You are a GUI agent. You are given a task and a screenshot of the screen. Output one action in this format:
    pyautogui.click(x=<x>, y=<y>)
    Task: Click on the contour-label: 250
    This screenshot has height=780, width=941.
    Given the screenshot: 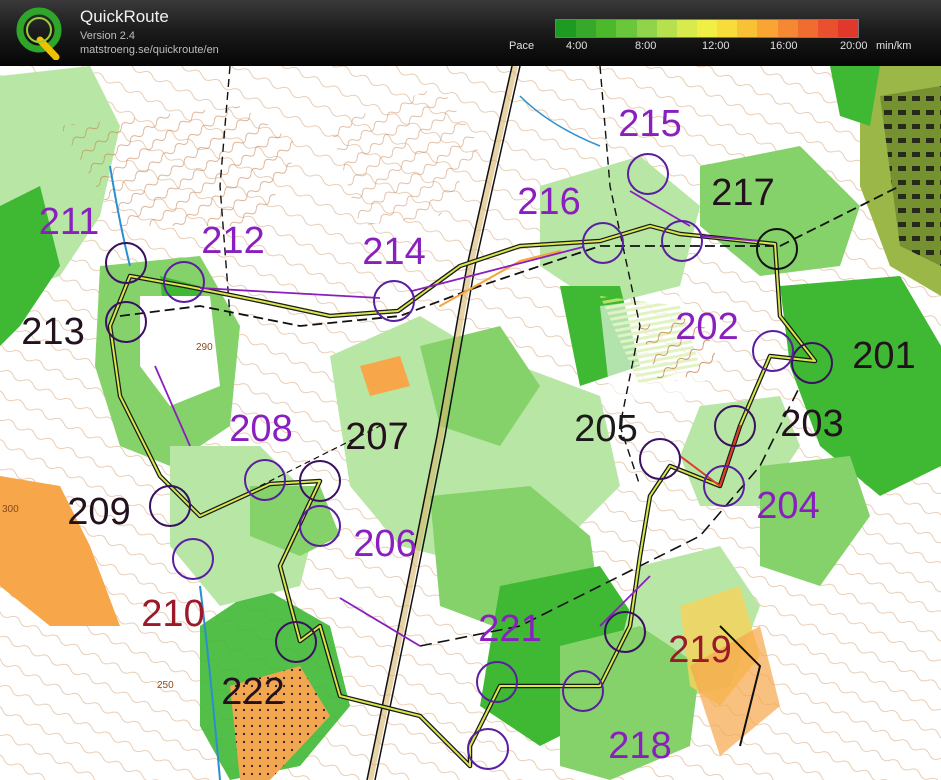 What is the action you would take?
    pyautogui.click(x=165, y=685)
    